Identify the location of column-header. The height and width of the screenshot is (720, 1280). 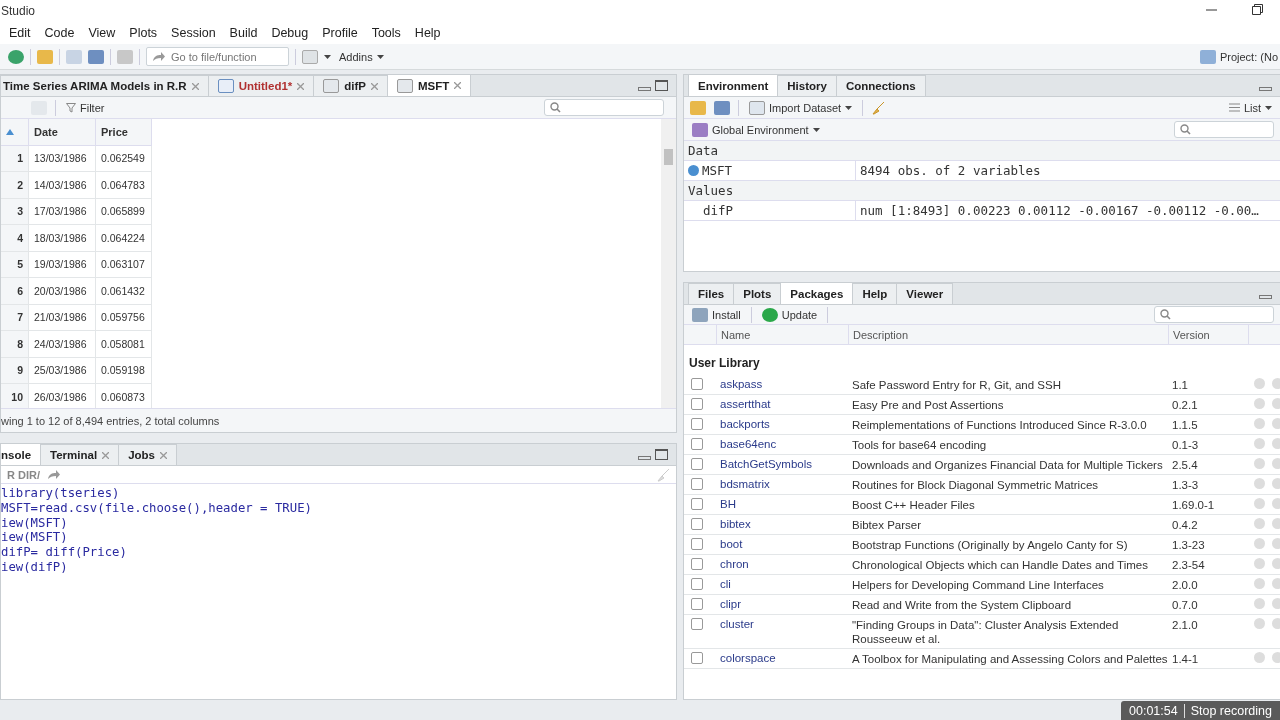
(15, 132).